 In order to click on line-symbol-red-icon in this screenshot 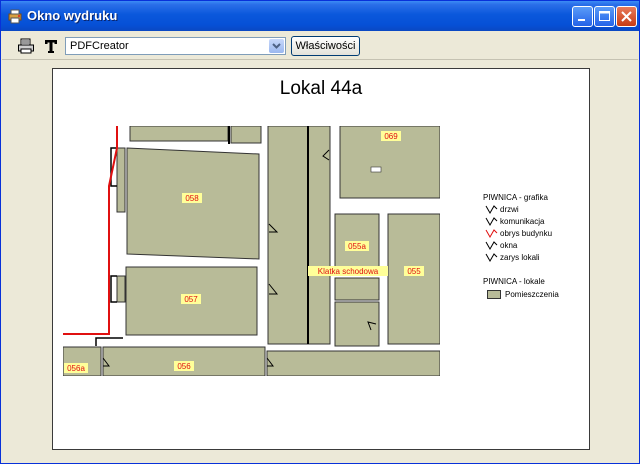, I will do `click(491, 233)`.